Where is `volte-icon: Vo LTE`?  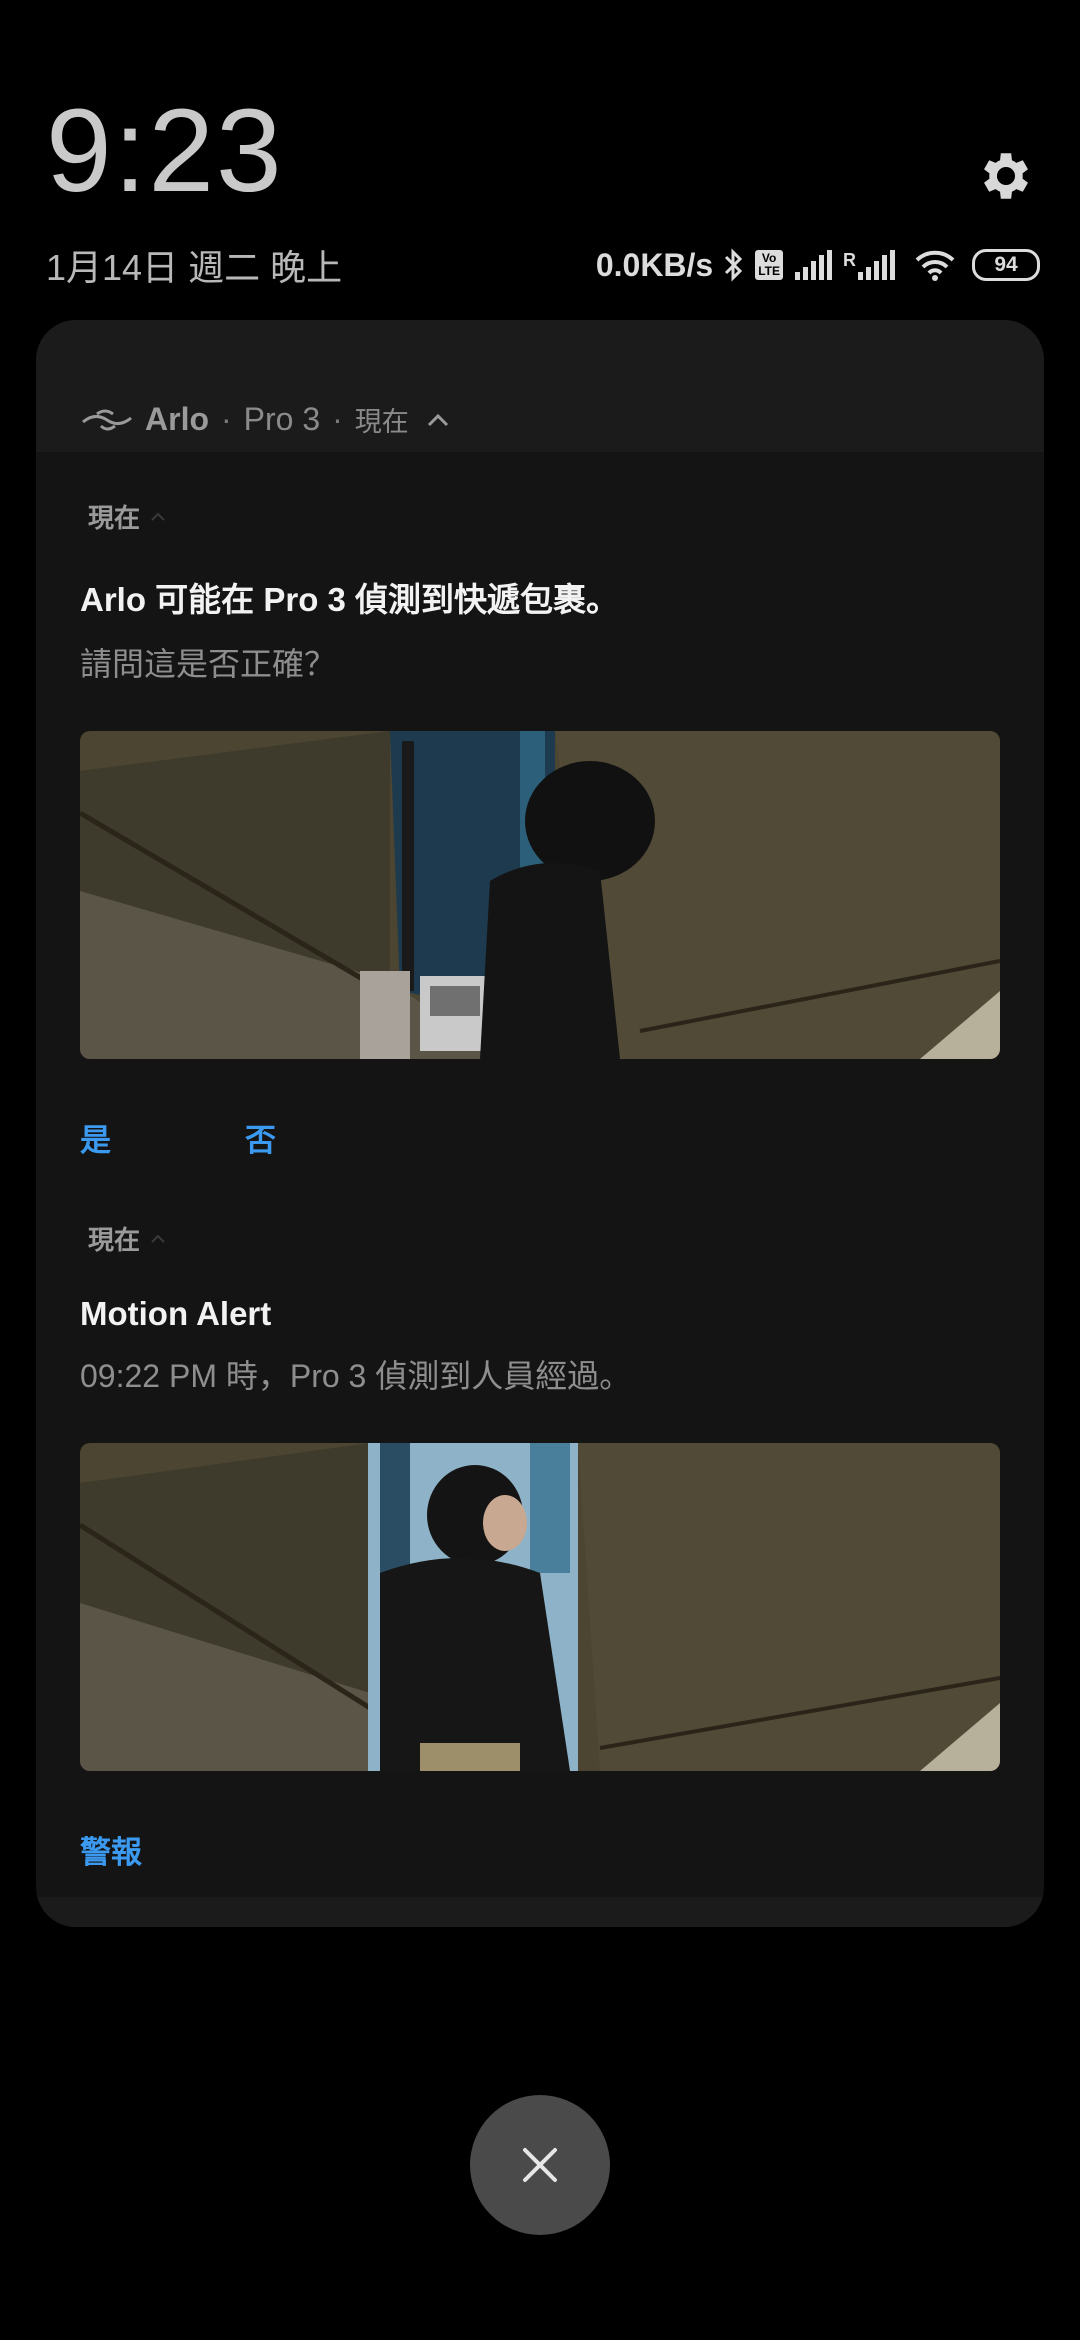
volte-icon: Vo LTE is located at coordinates (769, 265).